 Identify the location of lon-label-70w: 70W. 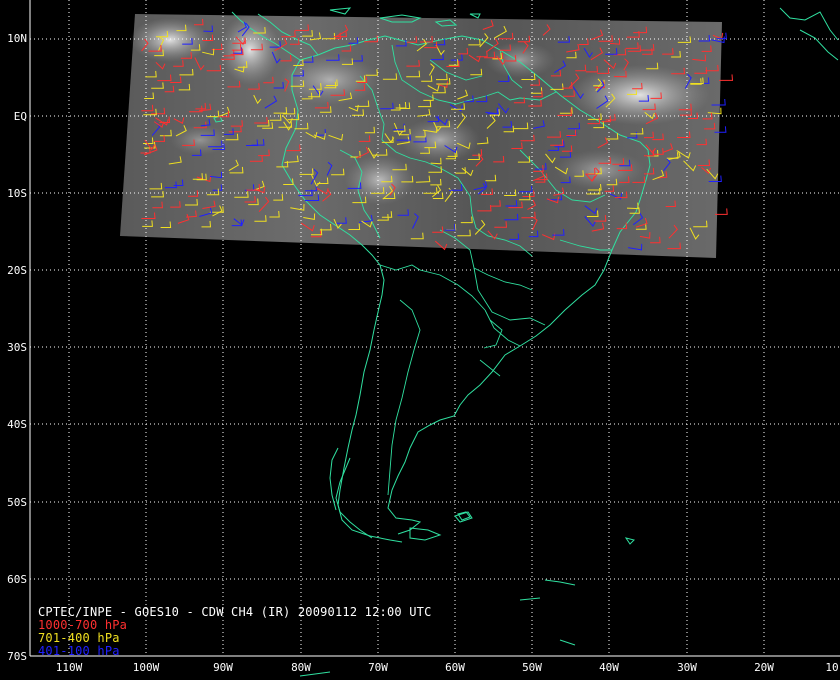
(378, 667).